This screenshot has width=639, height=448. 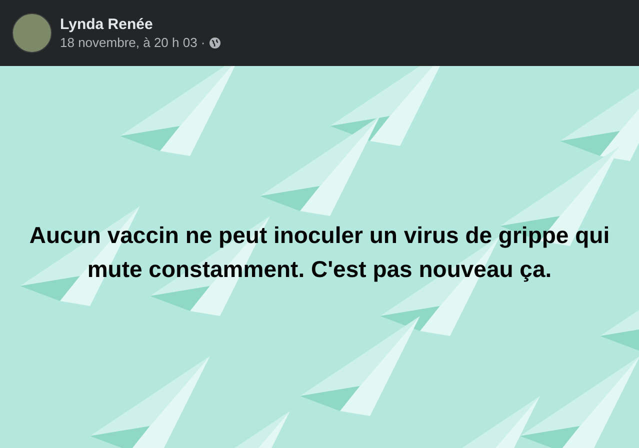 I want to click on author-name: Lynda Renée, so click(x=141, y=25).